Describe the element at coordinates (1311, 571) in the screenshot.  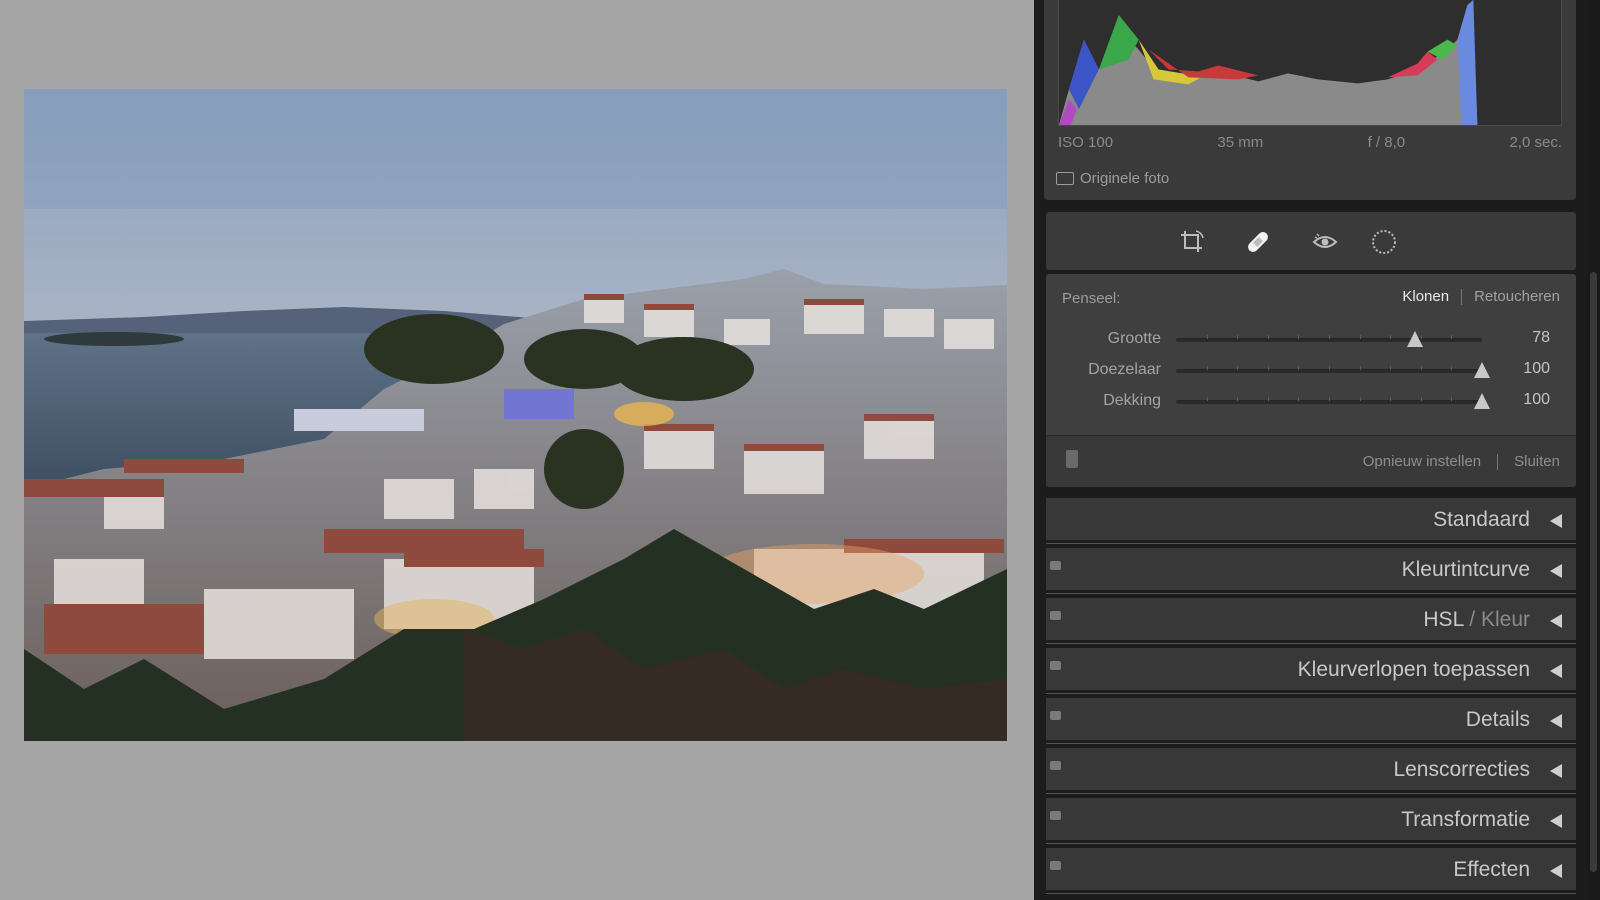
I see `section-kleurtintcurve: Kleurtintcurve` at that location.